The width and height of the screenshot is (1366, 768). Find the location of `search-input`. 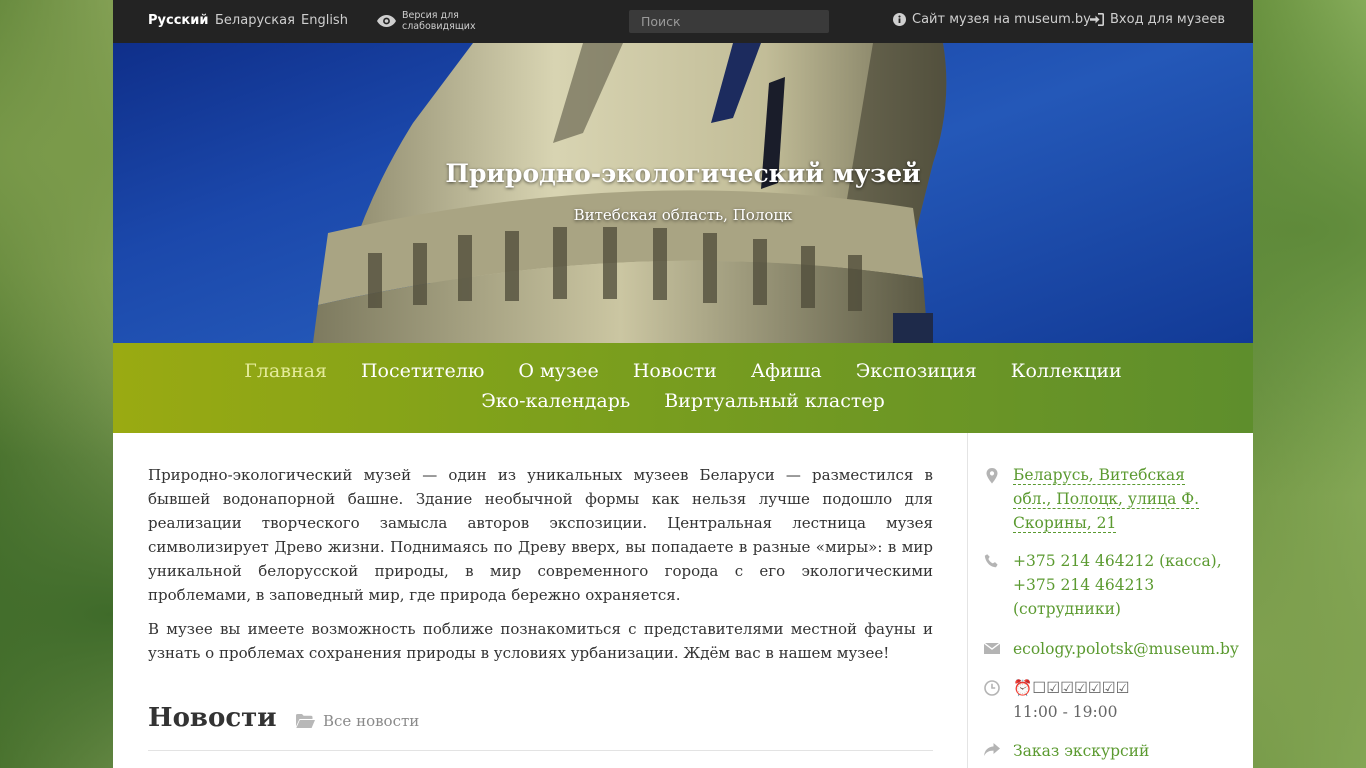

search-input is located at coordinates (729, 21).